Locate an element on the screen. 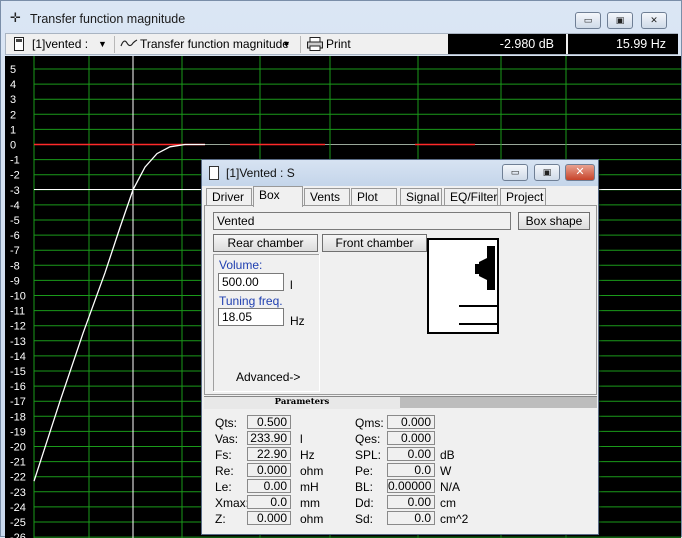  dialog-close-button: ✕ is located at coordinates (580, 172).